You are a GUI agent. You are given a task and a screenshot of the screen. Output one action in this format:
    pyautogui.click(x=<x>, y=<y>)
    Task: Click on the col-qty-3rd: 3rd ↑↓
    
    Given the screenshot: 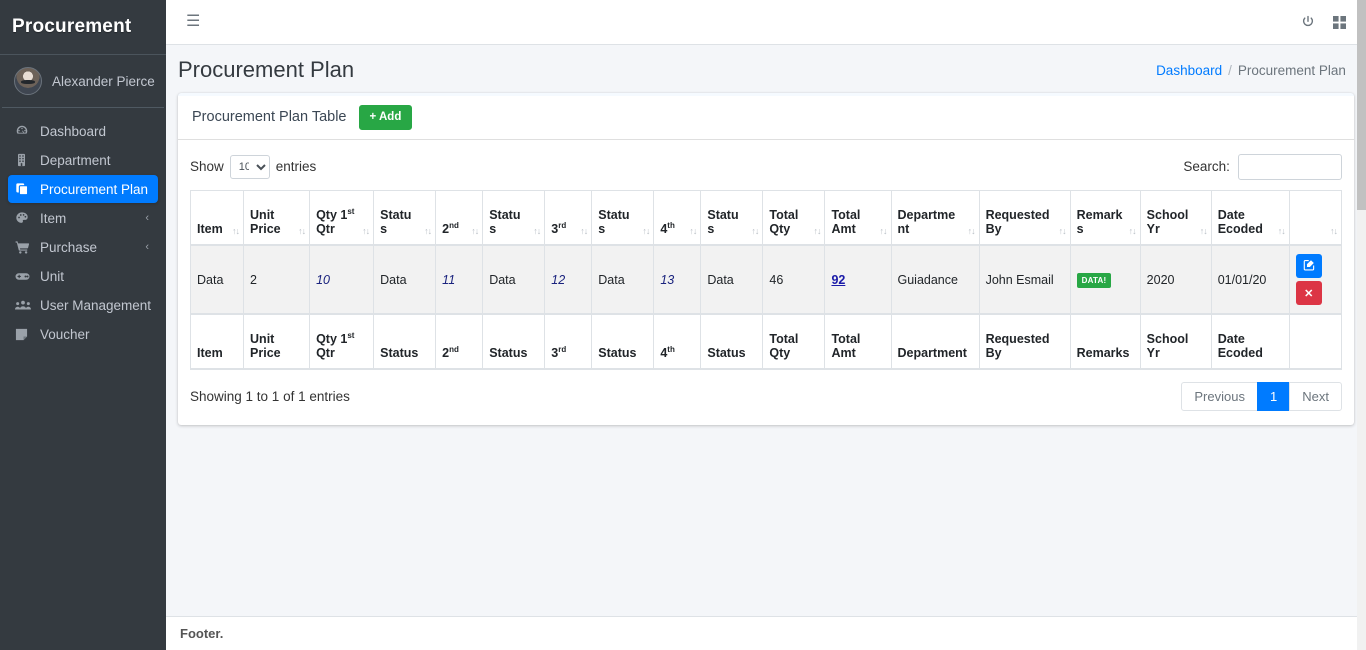 What is the action you would take?
    pyautogui.click(x=568, y=218)
    